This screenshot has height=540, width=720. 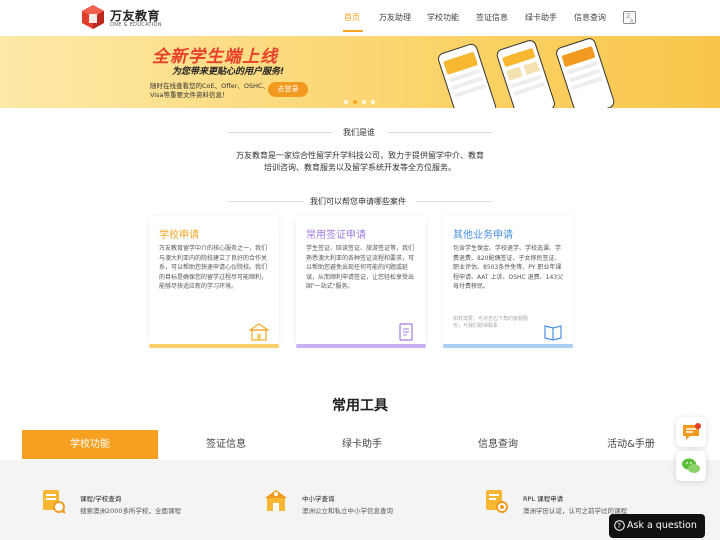 What do you see at coordinates (358, 201) in the screenshot?
I see `services-title: 我们可以帮您申请哪些案件` at bounding box center [358, 201].